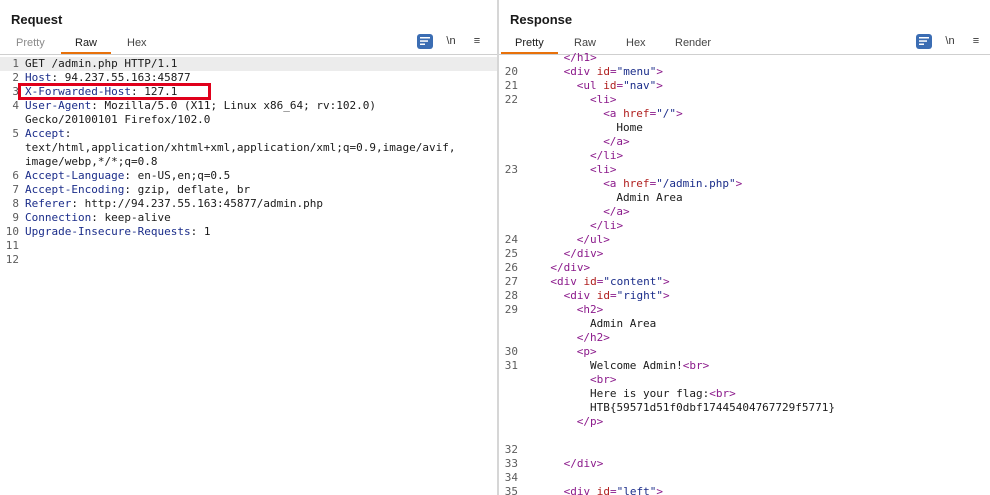  I want to click on line-number: 21, so click(511, 85).